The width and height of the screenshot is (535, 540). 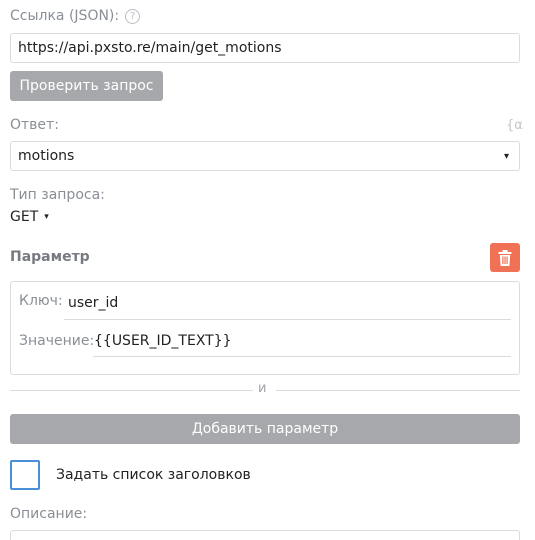 What do you see at coordinates (262, 388) in the screenshot?
I see `divider-text: и` at bounding box center [262, 388].